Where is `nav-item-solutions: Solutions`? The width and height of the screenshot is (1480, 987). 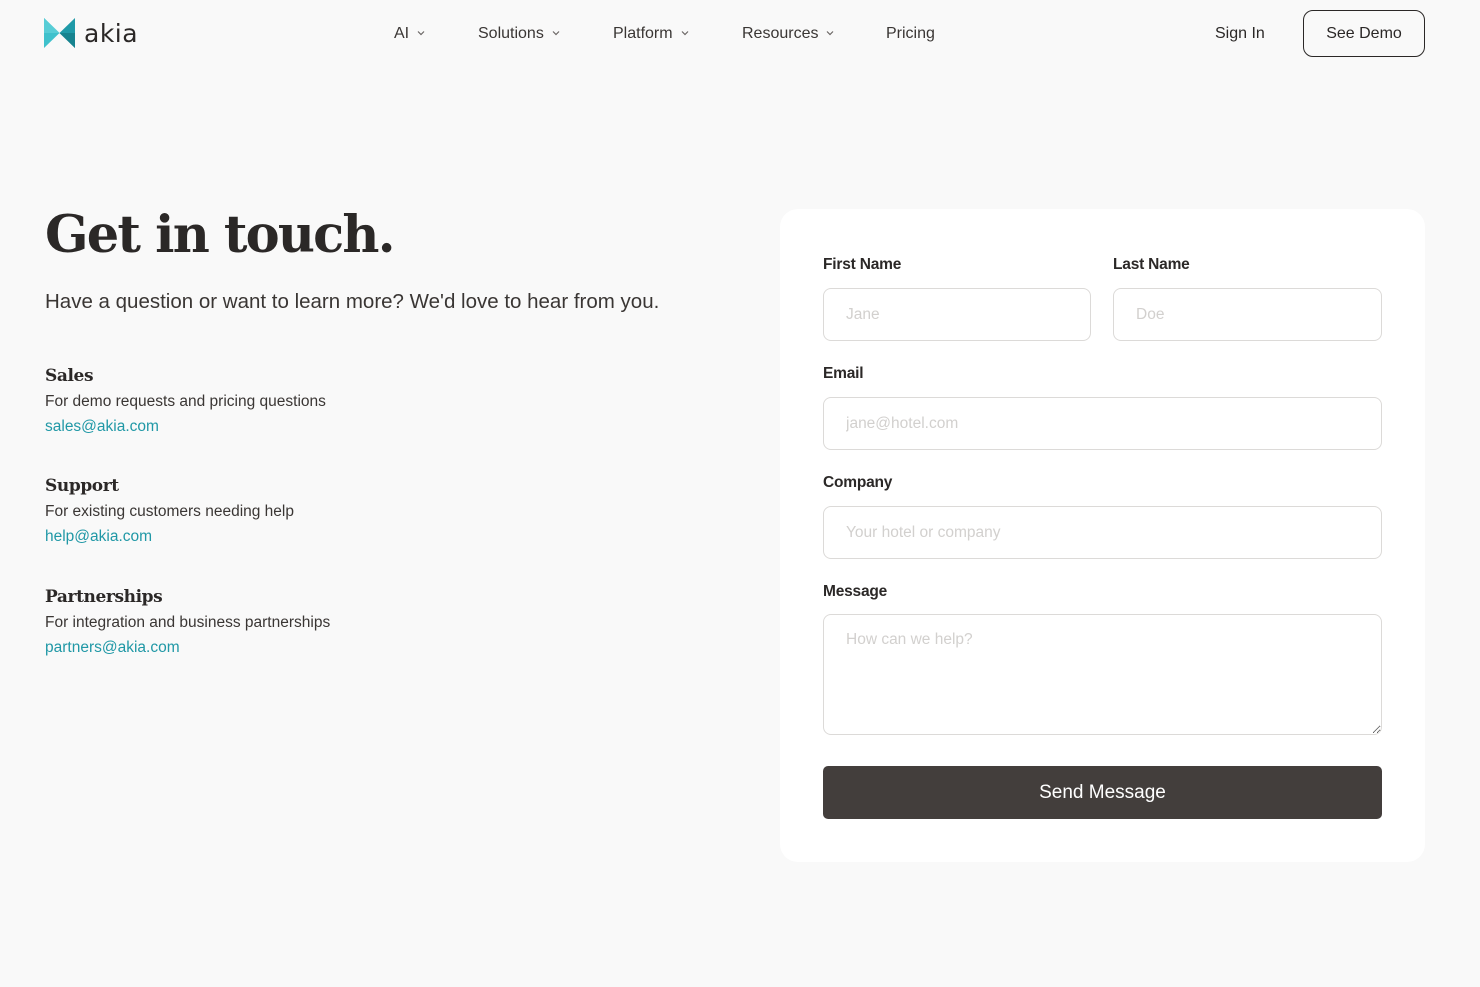
nav-item-solutions: Solutions is located at coordinates (519, 34).